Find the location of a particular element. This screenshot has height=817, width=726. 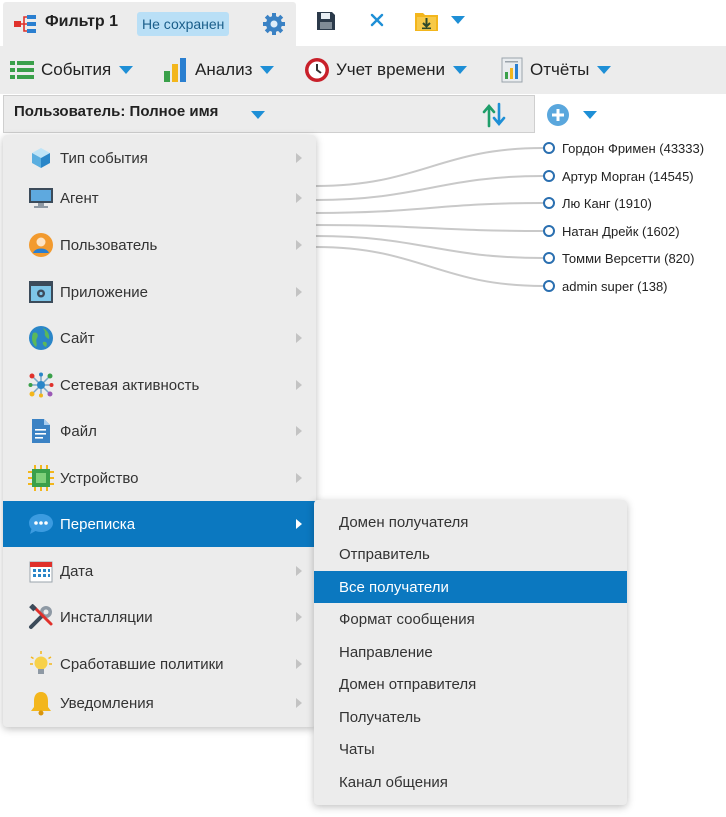

menu-item-application: Приложение is located at coordinates (159, 292).